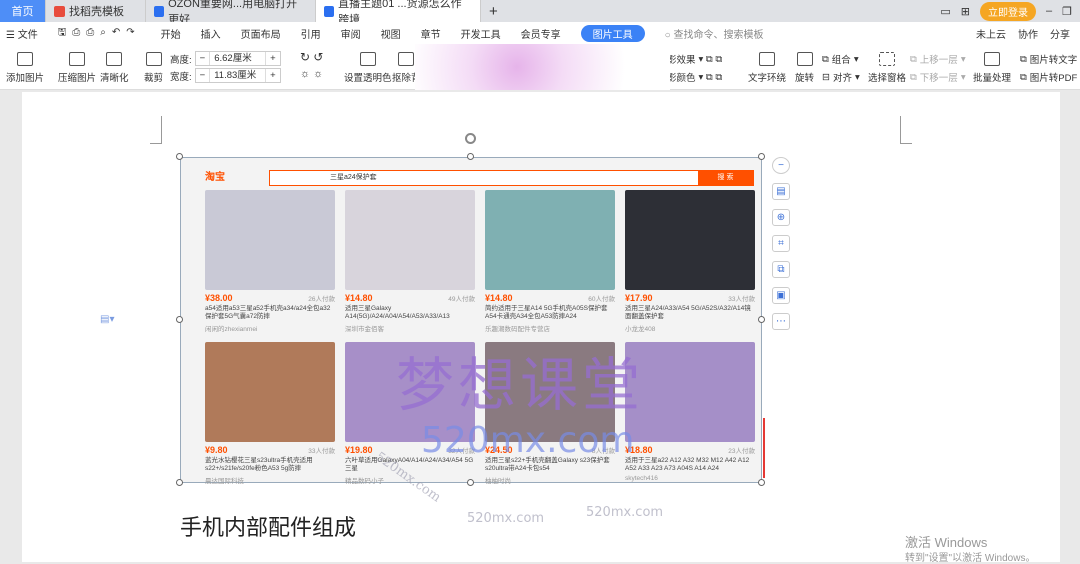 The image size is (1080, 564). Describe the element at coordinates (714, 33) in the screenshot. I see `command-search: ○ 查找命令、搜索模板` at that location.